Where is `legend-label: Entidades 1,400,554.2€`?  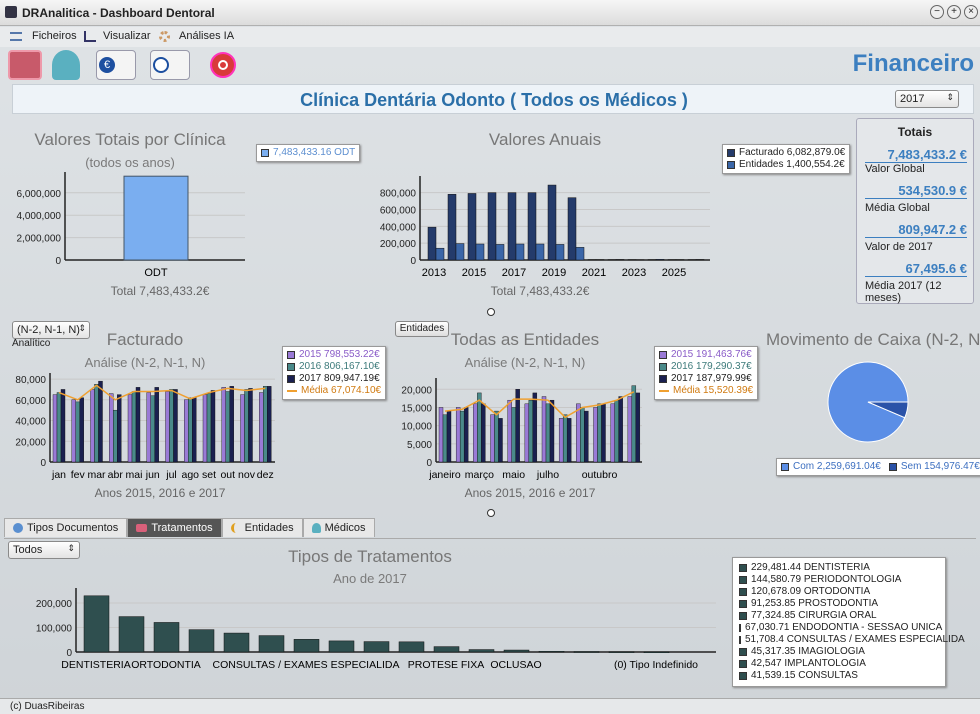
legend-label: Entidades 1,400,554.2€ is located at coordinates (792, 164).